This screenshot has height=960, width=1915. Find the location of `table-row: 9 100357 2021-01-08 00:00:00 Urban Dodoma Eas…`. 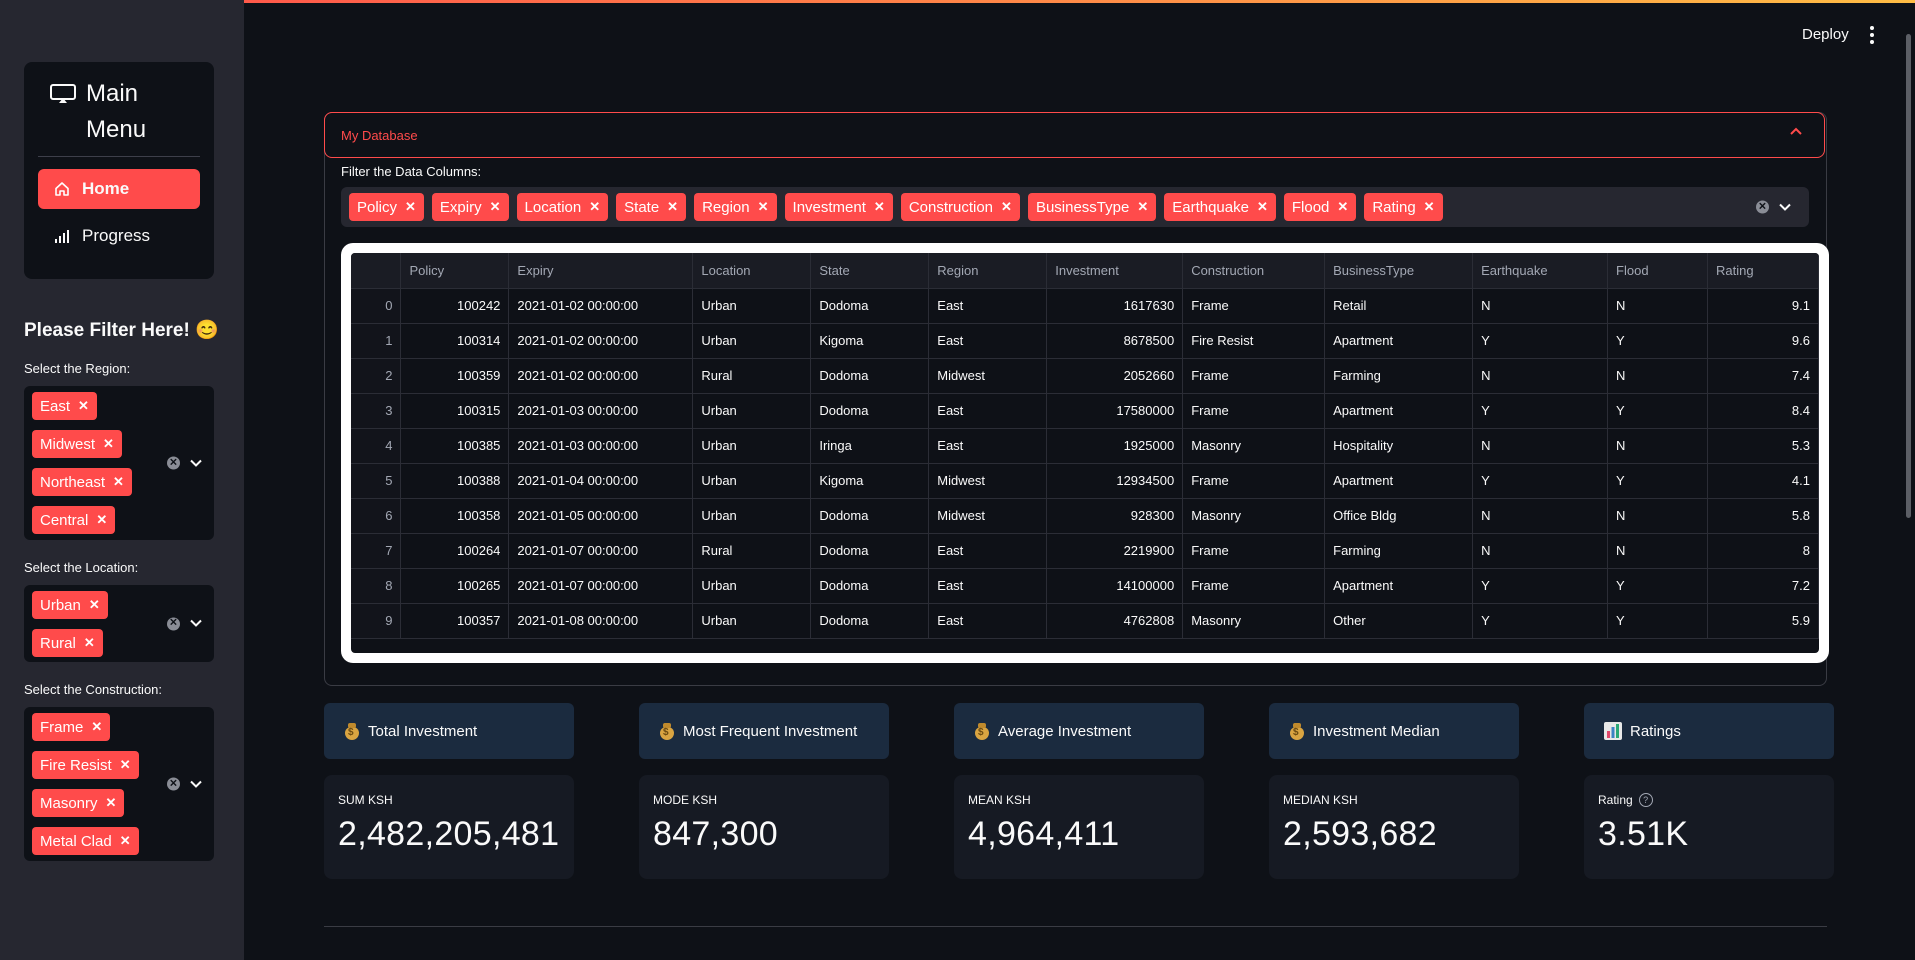

table-row: 9 100357 2021-01-08 00:00:00 Urban Dodoma Eas… is located at coordinates (1085, 621).